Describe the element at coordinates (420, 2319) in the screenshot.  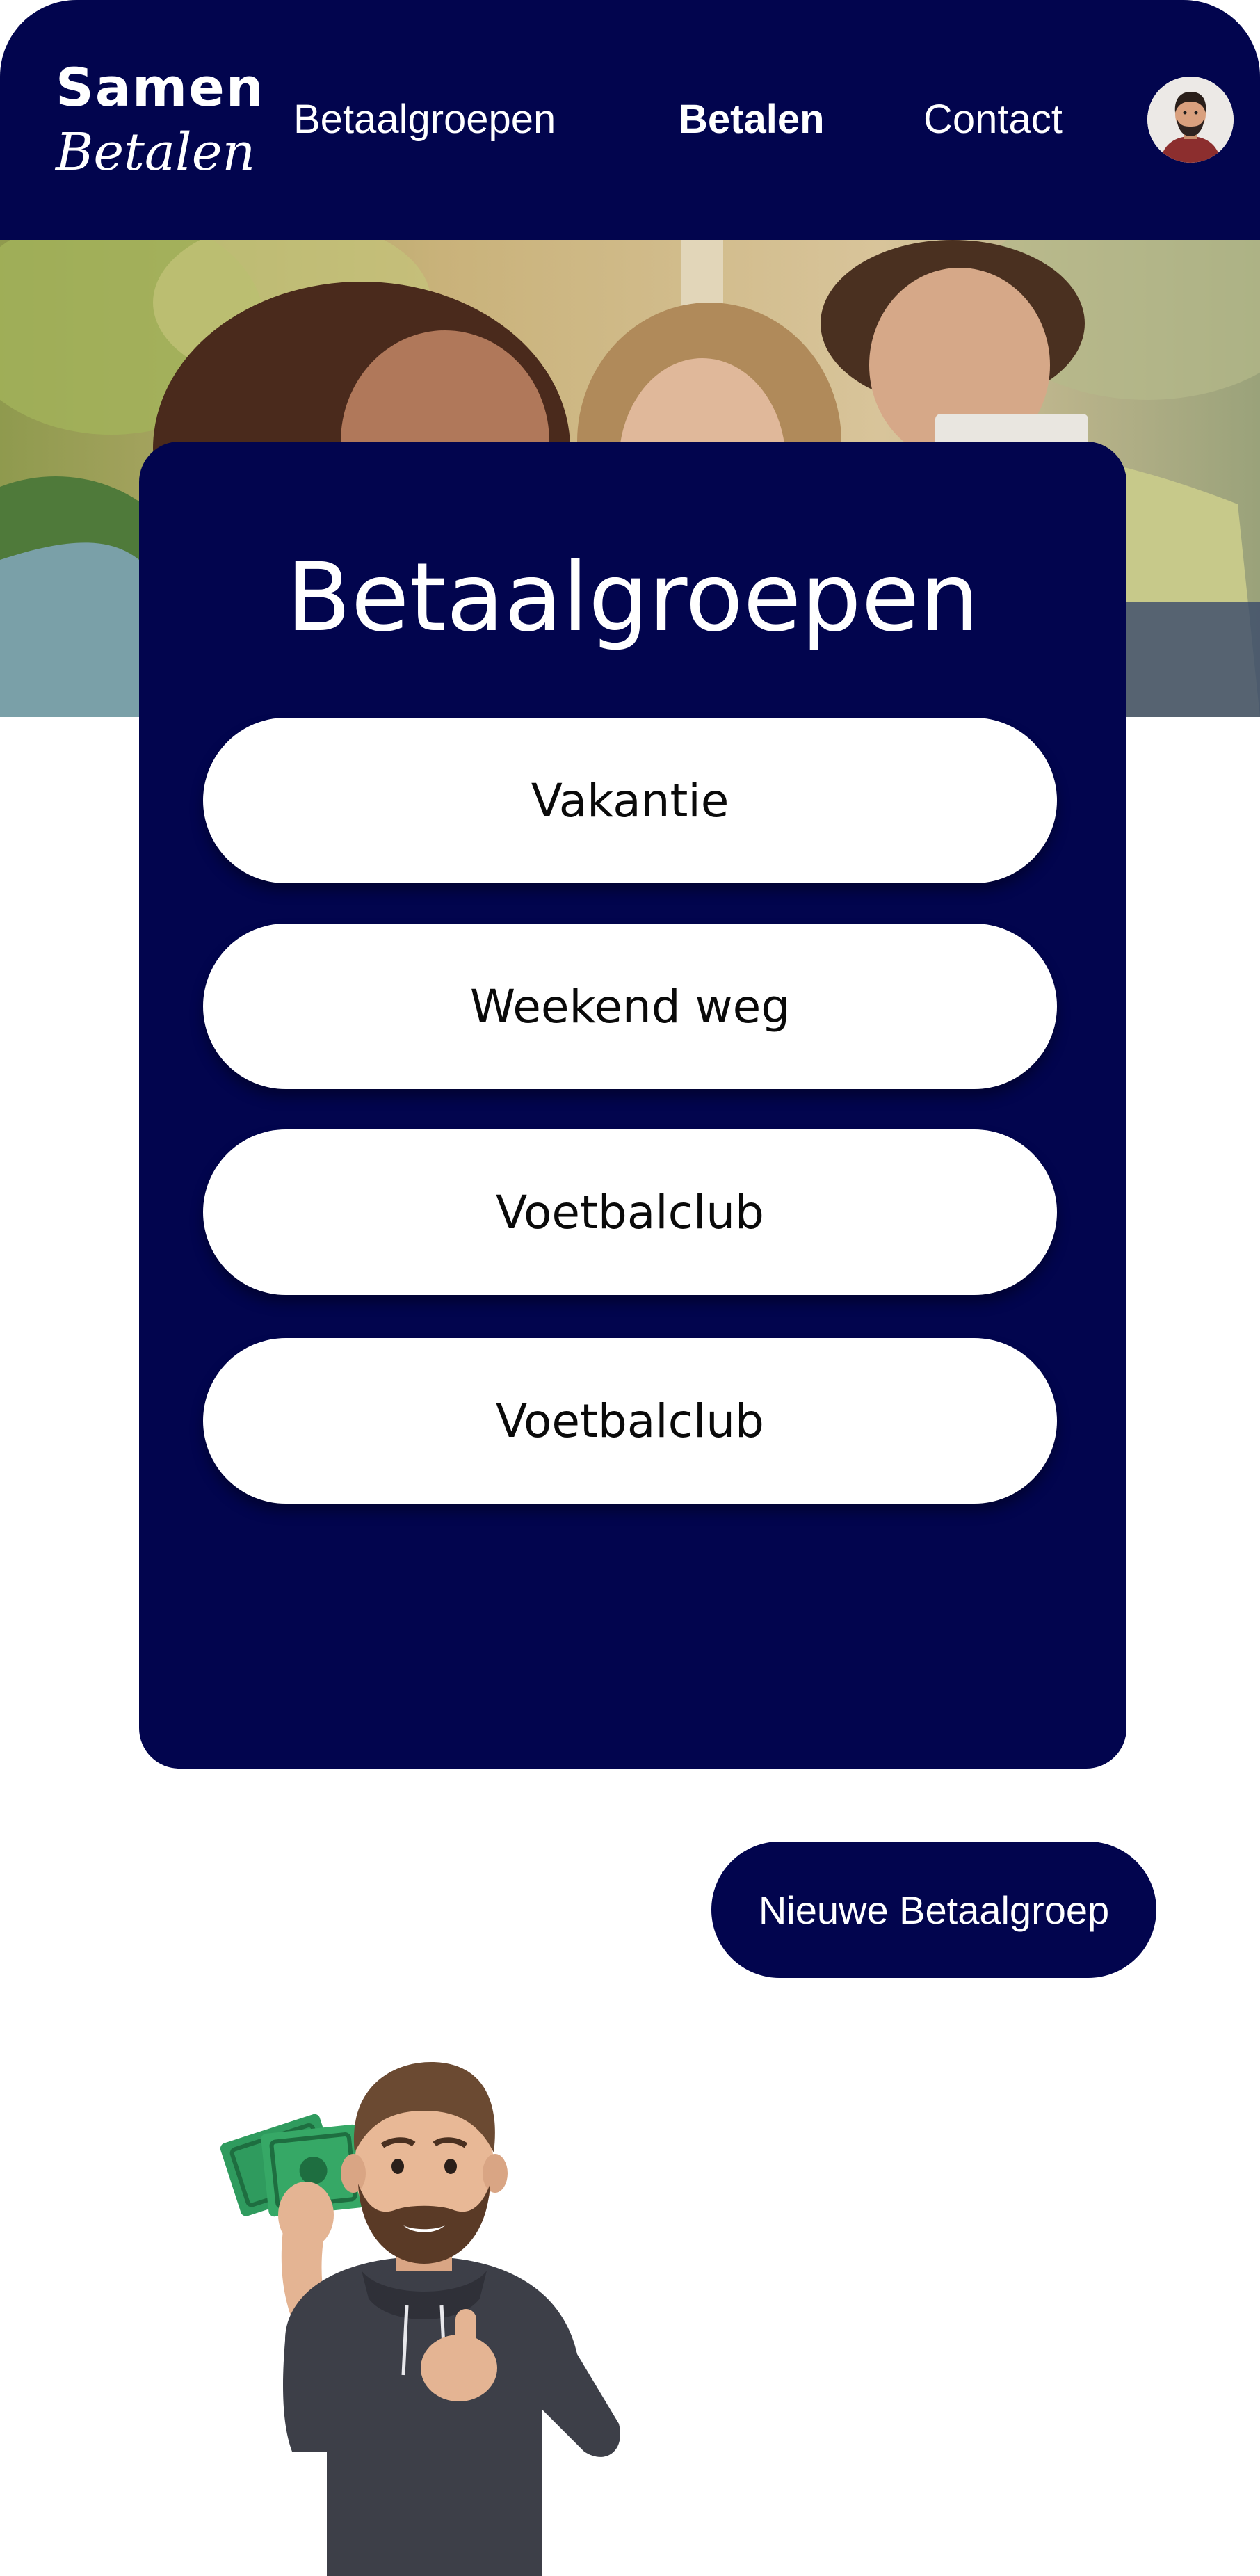
I see `money-thumbs-up-icon` at that location.